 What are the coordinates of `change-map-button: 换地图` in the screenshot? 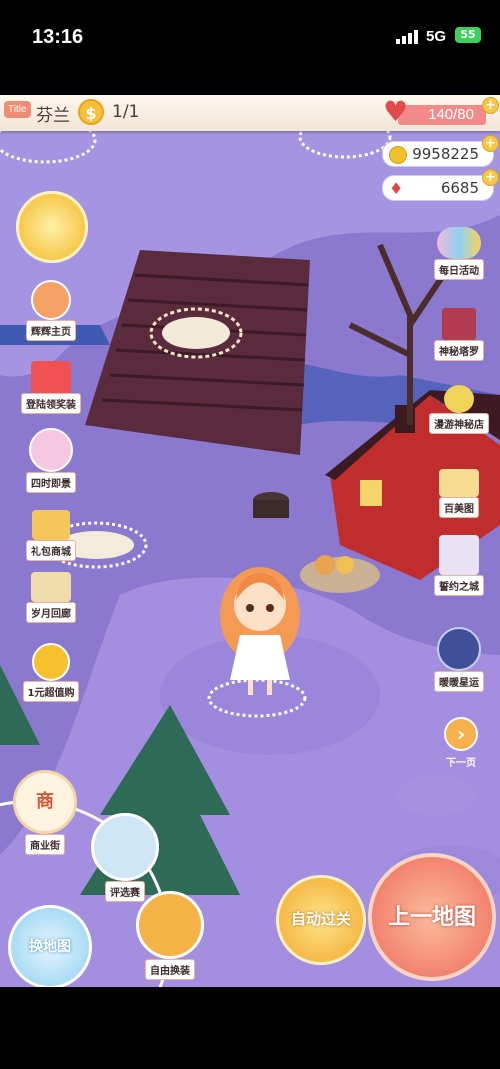 It's located at (50, 946).